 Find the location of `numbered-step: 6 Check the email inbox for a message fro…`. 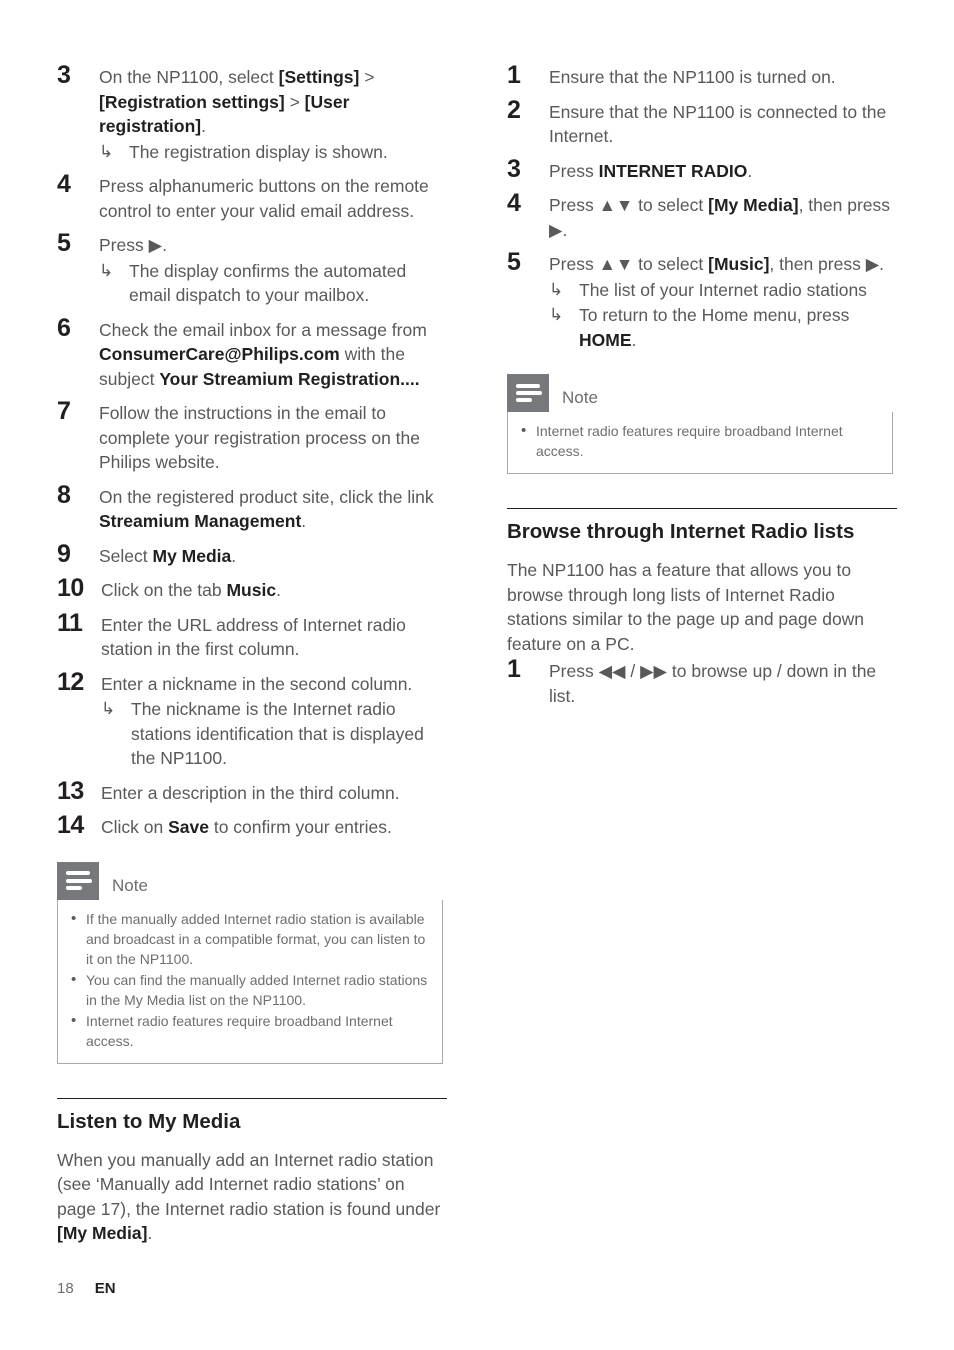

numbered-step: 6 Check the email inbox for a message fro… is located at coordinates (252, 353).